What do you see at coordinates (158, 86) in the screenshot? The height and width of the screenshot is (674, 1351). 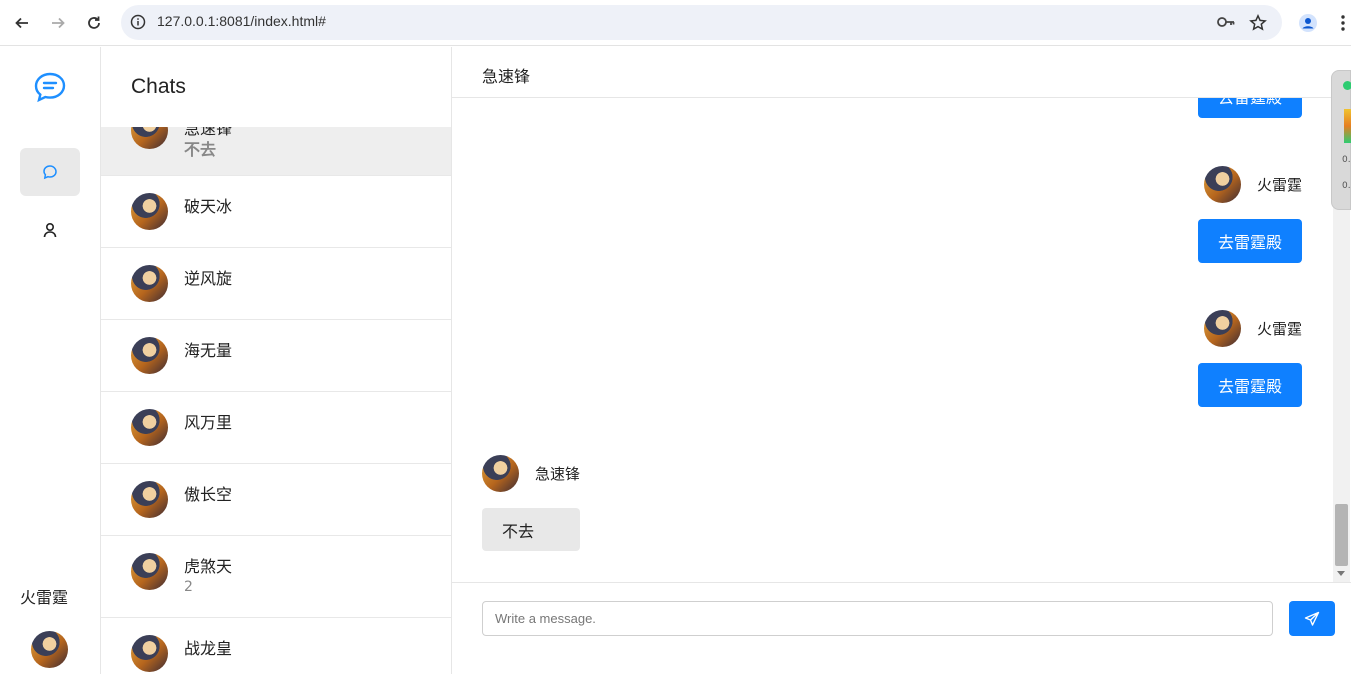 I see `chat-list-title: Chats` at bounding box center [158, 86].